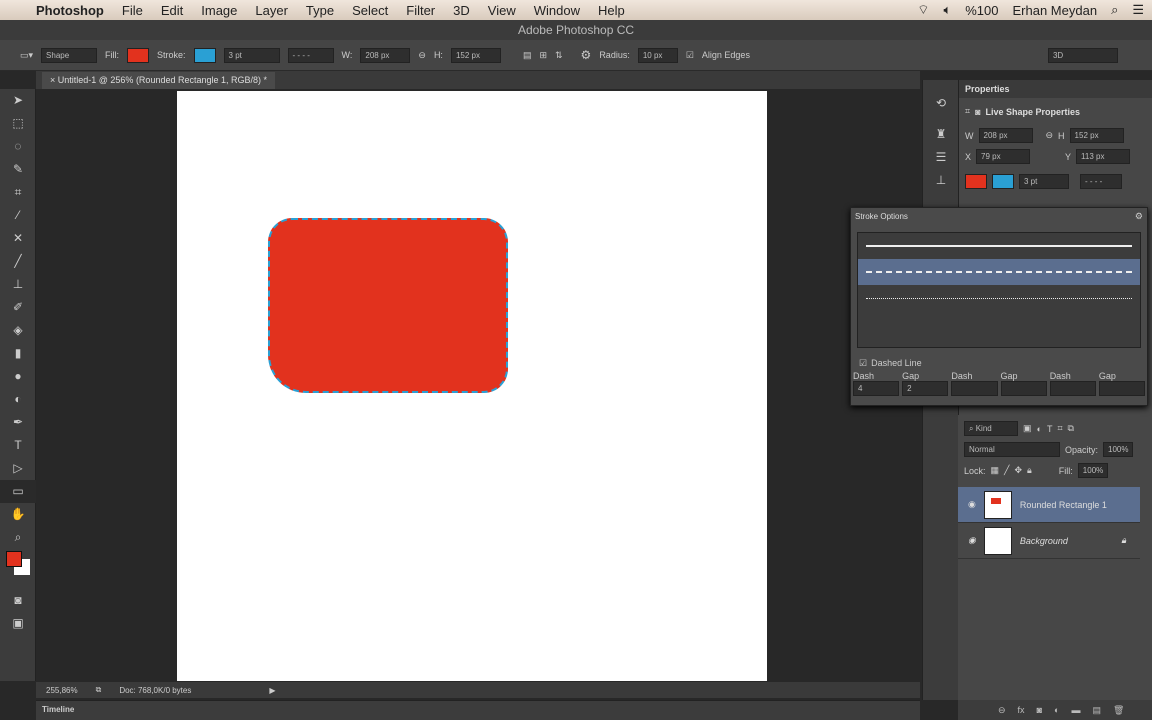 The image size is (1152, 720). I want to click on dodge-tool-icon: ◐, so click(18, 399).